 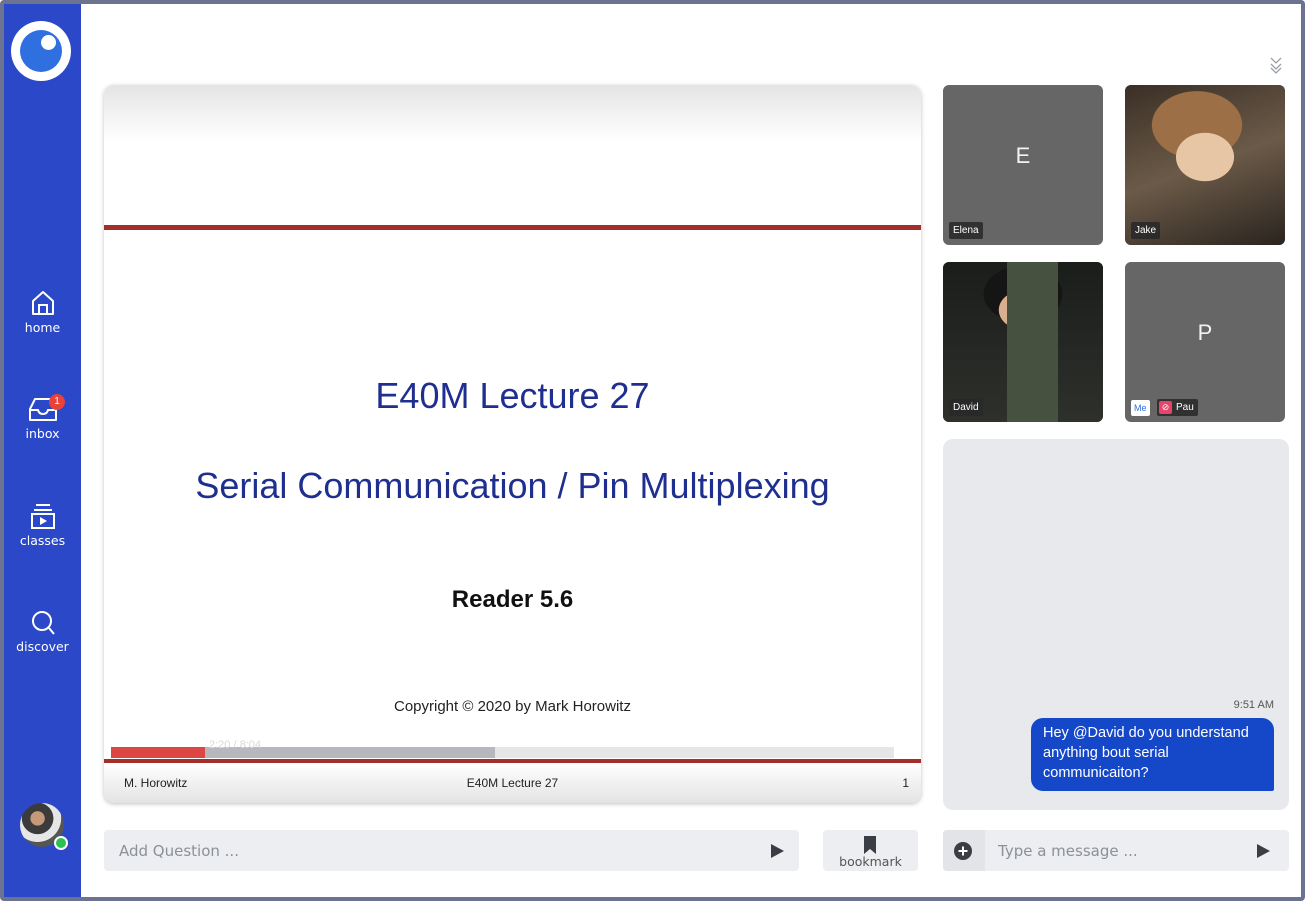 What do you see at coordinates (1276, 65) in the screenshot?
I see `collapse-chevron-icon` at bounding box center [1276, 65].